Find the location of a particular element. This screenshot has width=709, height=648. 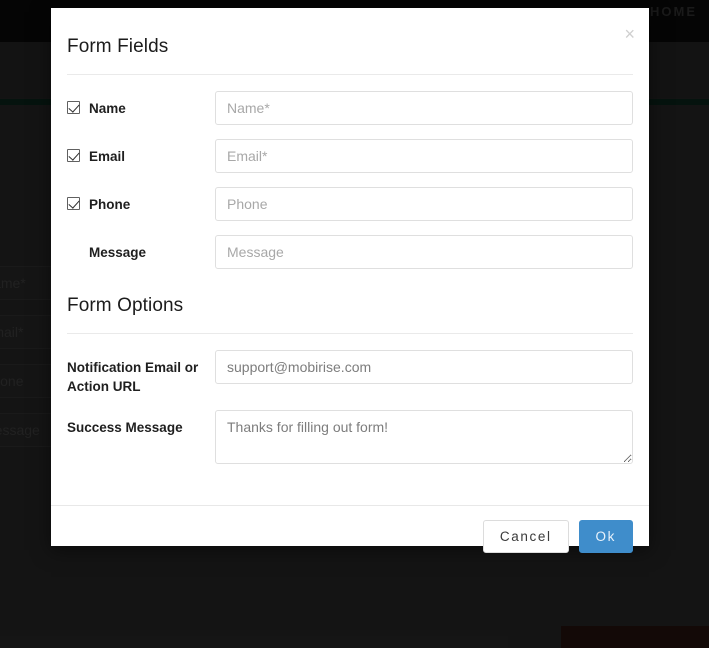

form-field-label-cell-phone: Phone is located at coordinates (141, 201).